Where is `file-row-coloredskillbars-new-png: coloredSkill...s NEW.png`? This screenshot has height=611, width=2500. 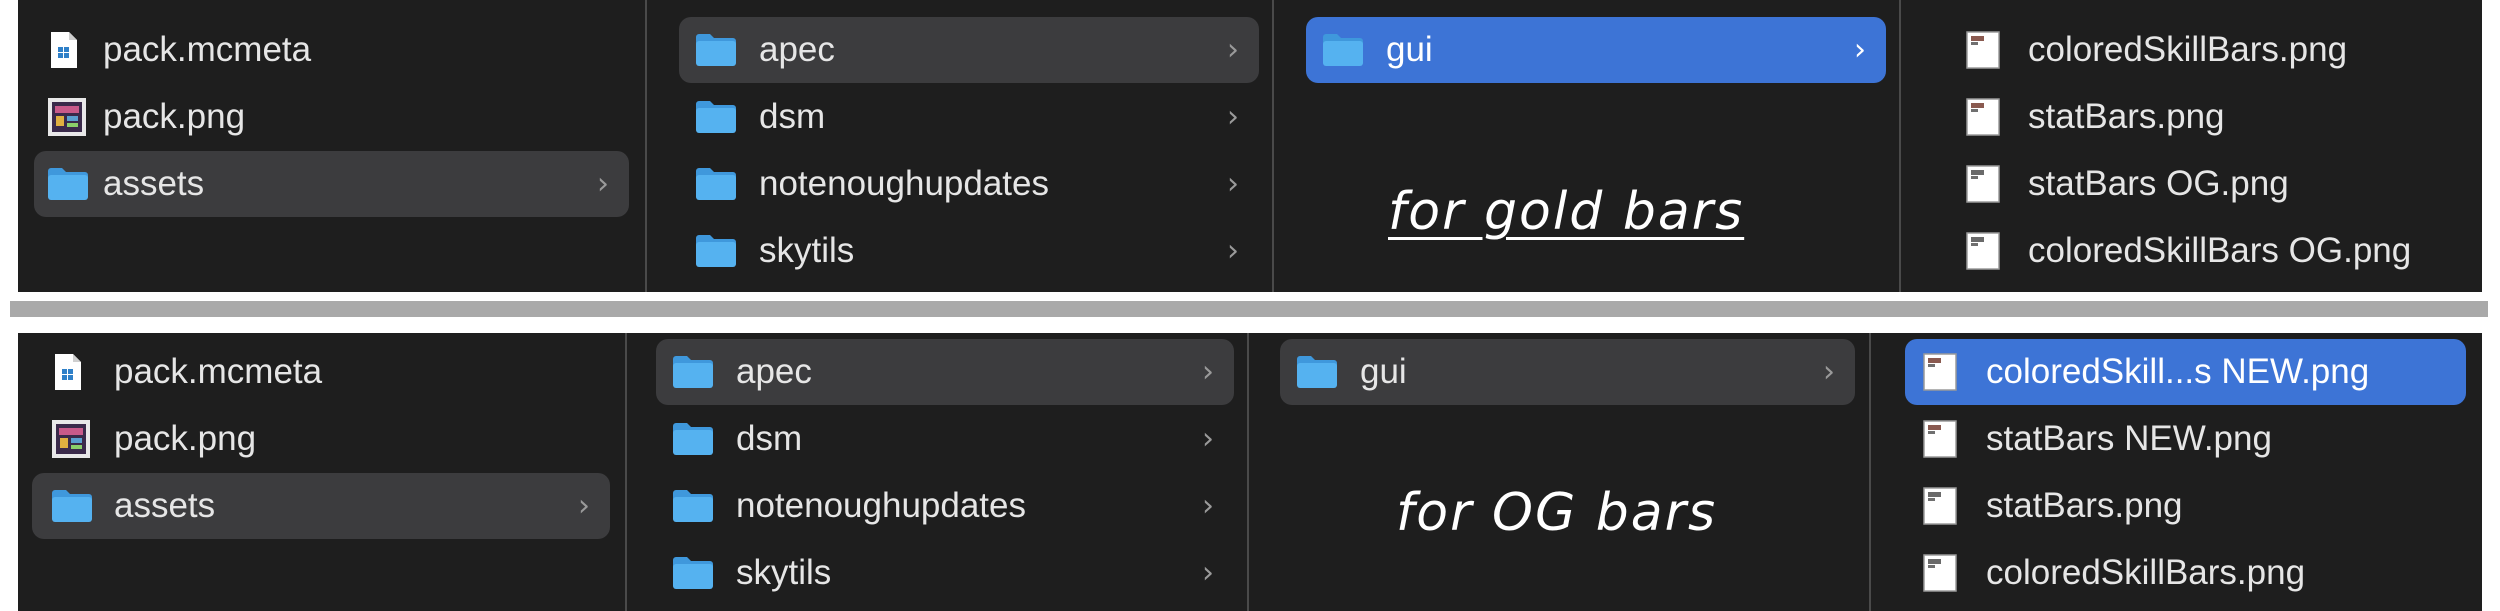 file-row-coloredskillbars-new-png: coloredSkill...s NEW.png is located at coordinates (2185, 372).